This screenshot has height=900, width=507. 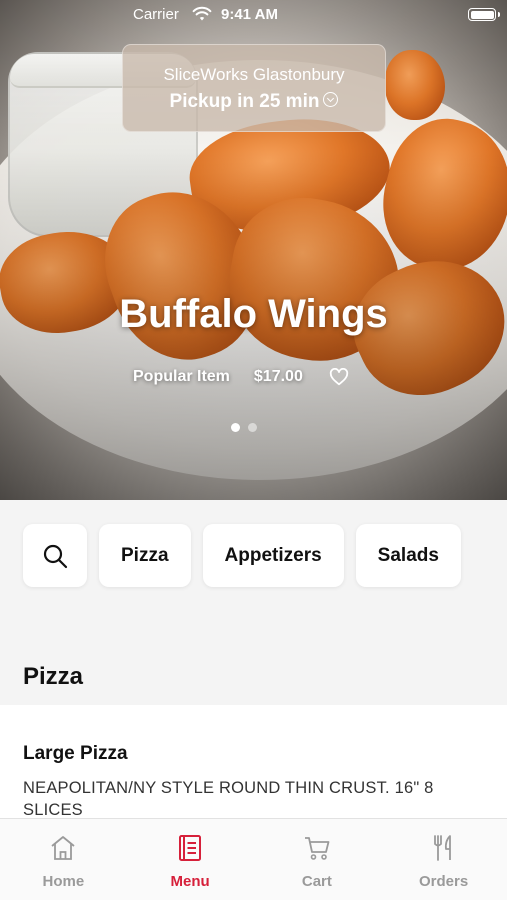 What do you see at coordinates (63, 881) in the screenshot?
I see `tab-label: Home` at bounding box center [63, 881].